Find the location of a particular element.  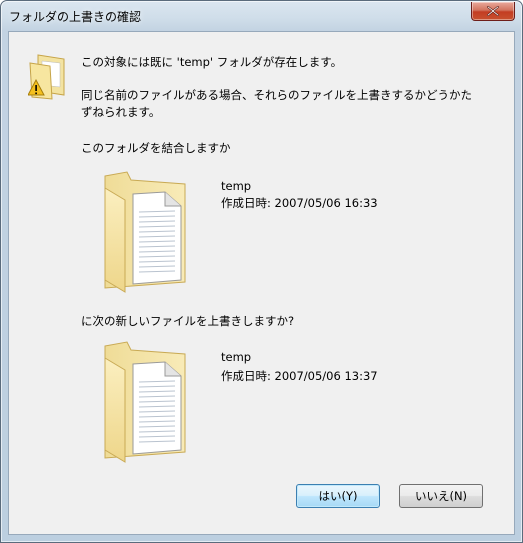

folder-warning-icon is located at coordinates (46, 77).